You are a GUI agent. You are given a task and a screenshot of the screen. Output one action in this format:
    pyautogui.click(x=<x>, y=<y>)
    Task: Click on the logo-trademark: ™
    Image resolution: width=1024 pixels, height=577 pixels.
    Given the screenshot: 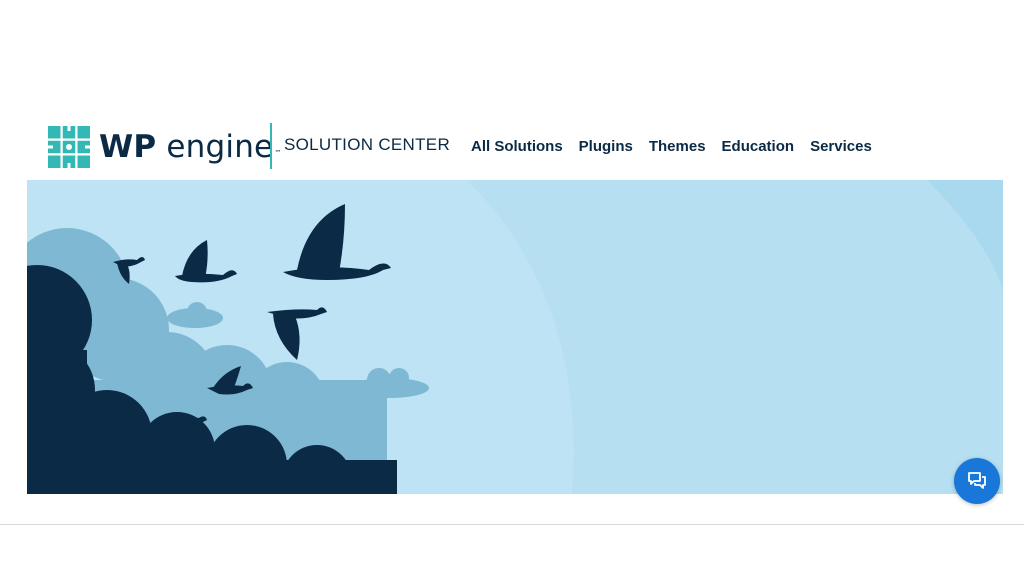 What is the action you would take?
    pyautogui.click(x=278, y=153)
    